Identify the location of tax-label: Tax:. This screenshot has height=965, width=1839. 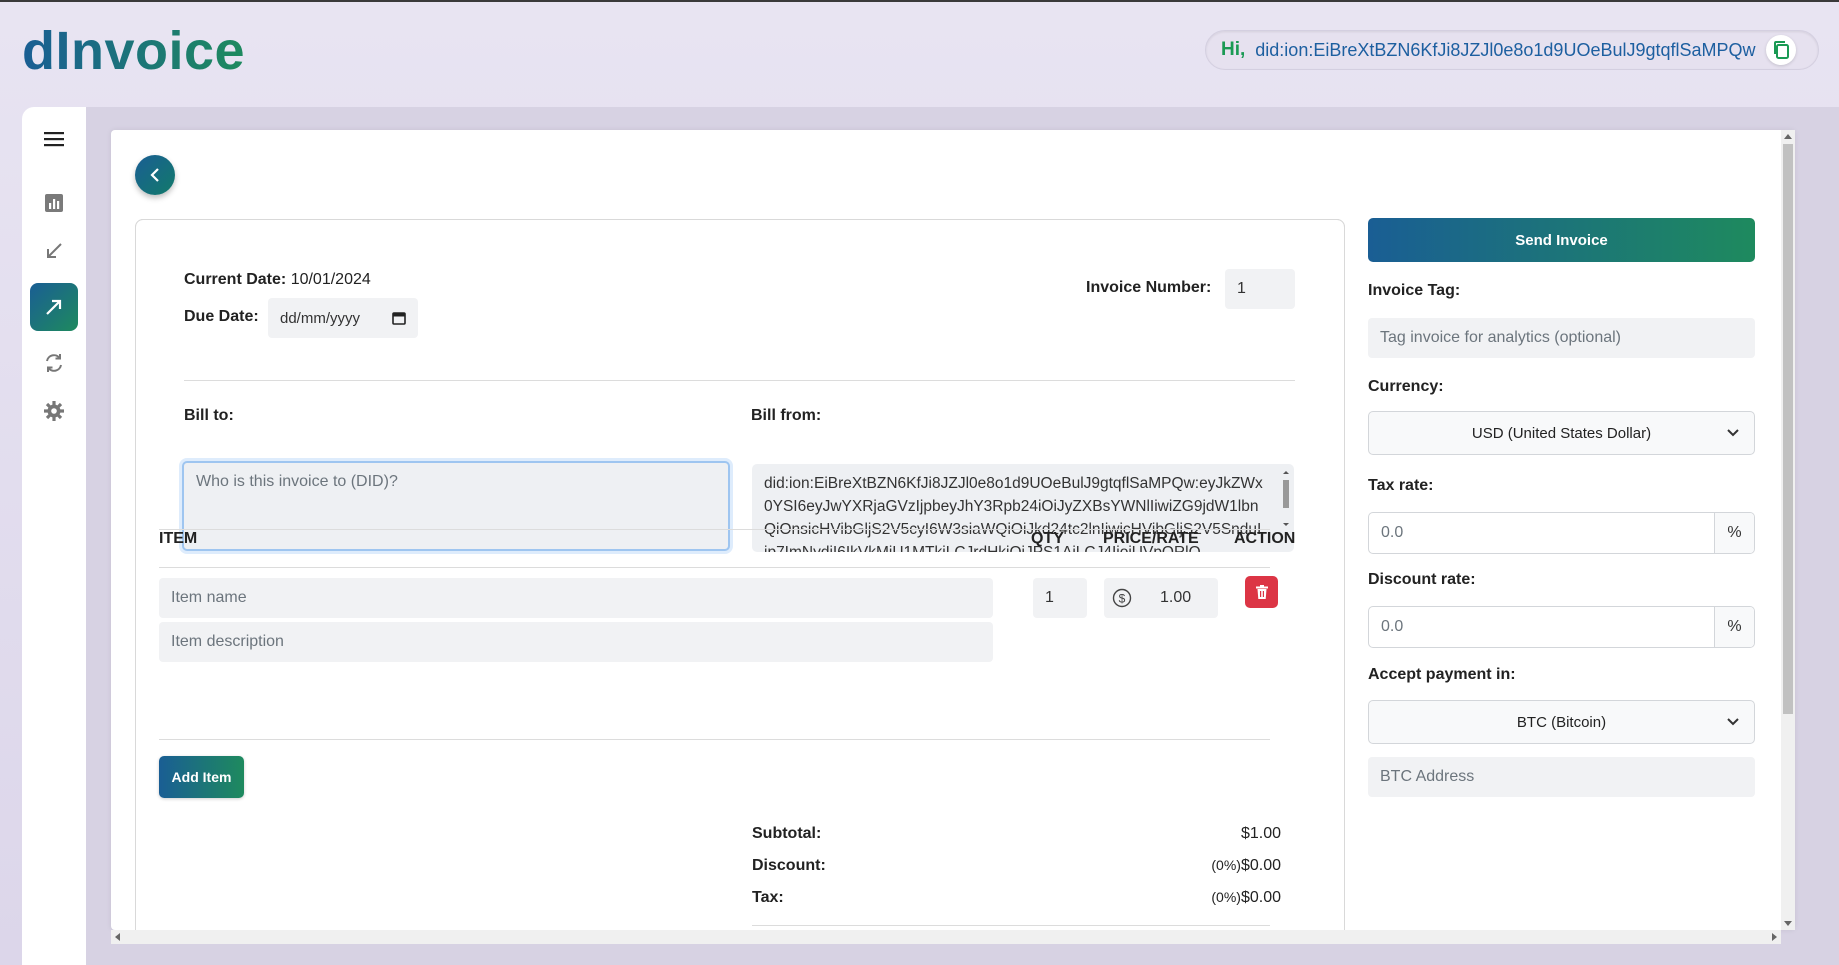
(768, 897).